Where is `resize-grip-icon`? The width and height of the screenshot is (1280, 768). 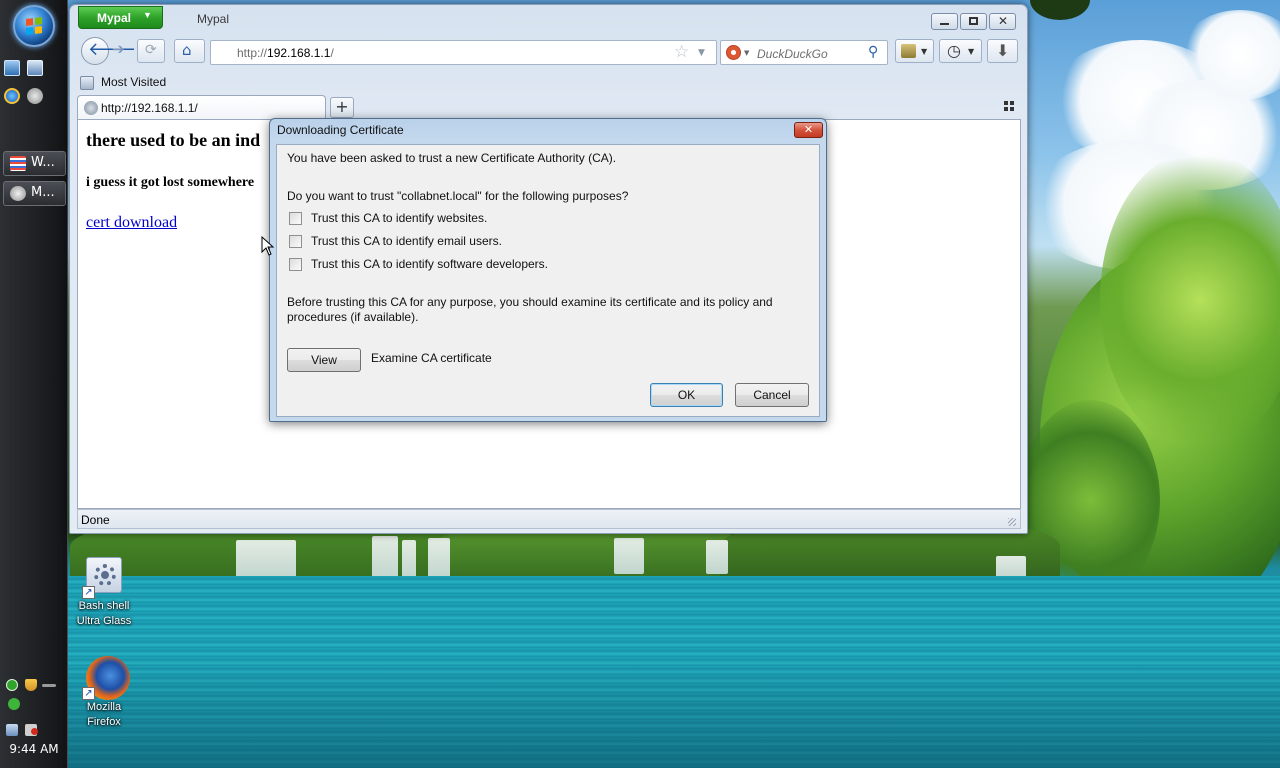 resize-grip-icon is located at coordinates (1012, 522).